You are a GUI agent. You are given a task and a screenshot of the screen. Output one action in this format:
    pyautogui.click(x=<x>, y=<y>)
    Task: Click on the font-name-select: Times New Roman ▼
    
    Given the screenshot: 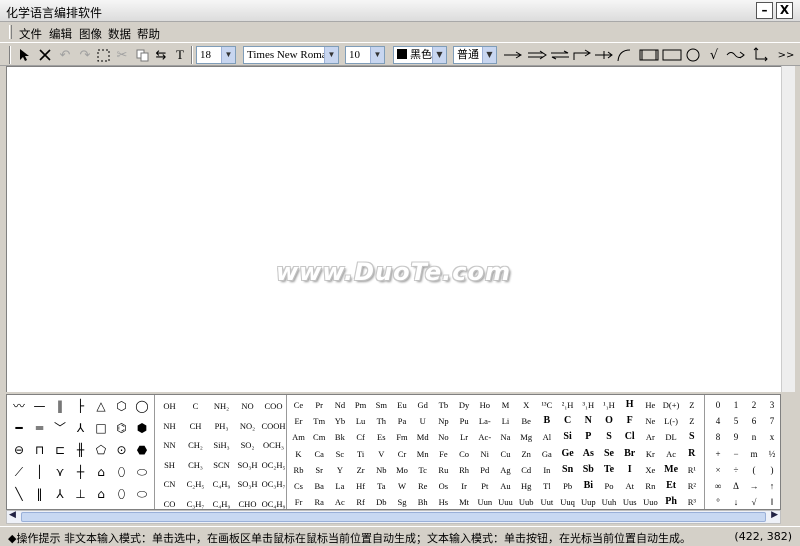 What is the action you would take?
    pyautogui.click(x=291, y=55)
    